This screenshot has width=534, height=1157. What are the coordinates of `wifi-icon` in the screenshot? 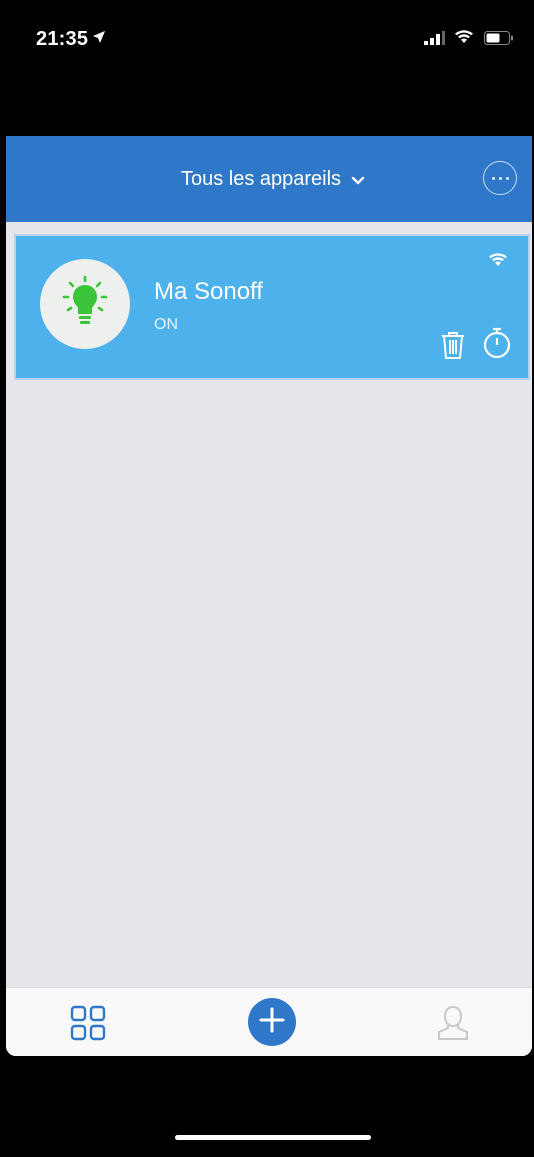 It's located at (464, 39).